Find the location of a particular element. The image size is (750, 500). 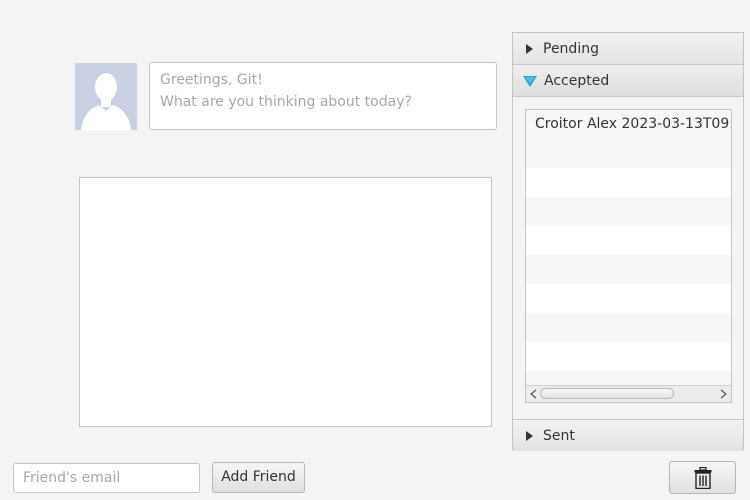

horizontal-scrollbar is located at coordinates (628, 393).